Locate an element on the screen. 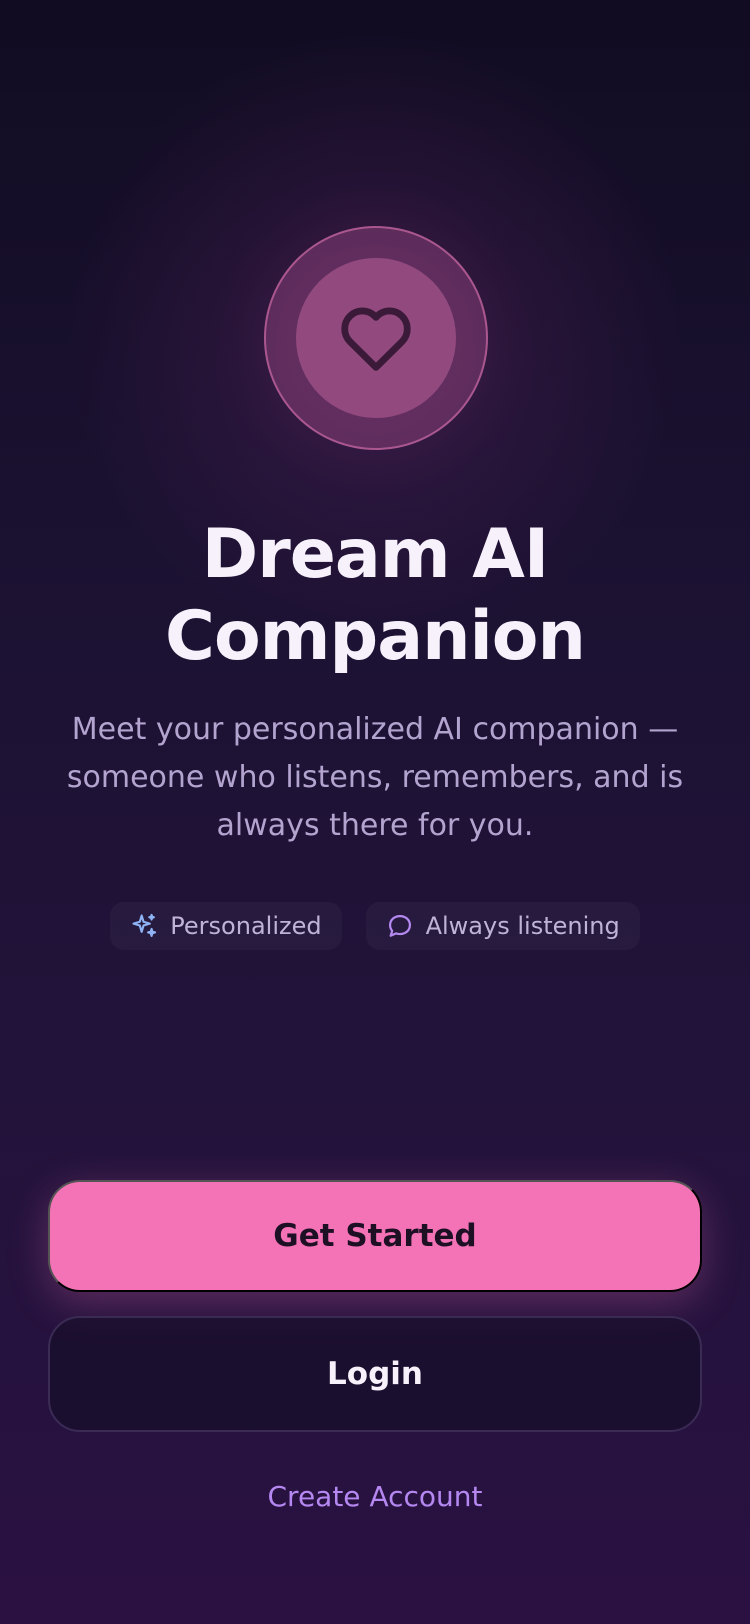 The width and height of the screenshot is (750, 1624). app-logo-inner is located at coordinates (376, 338).